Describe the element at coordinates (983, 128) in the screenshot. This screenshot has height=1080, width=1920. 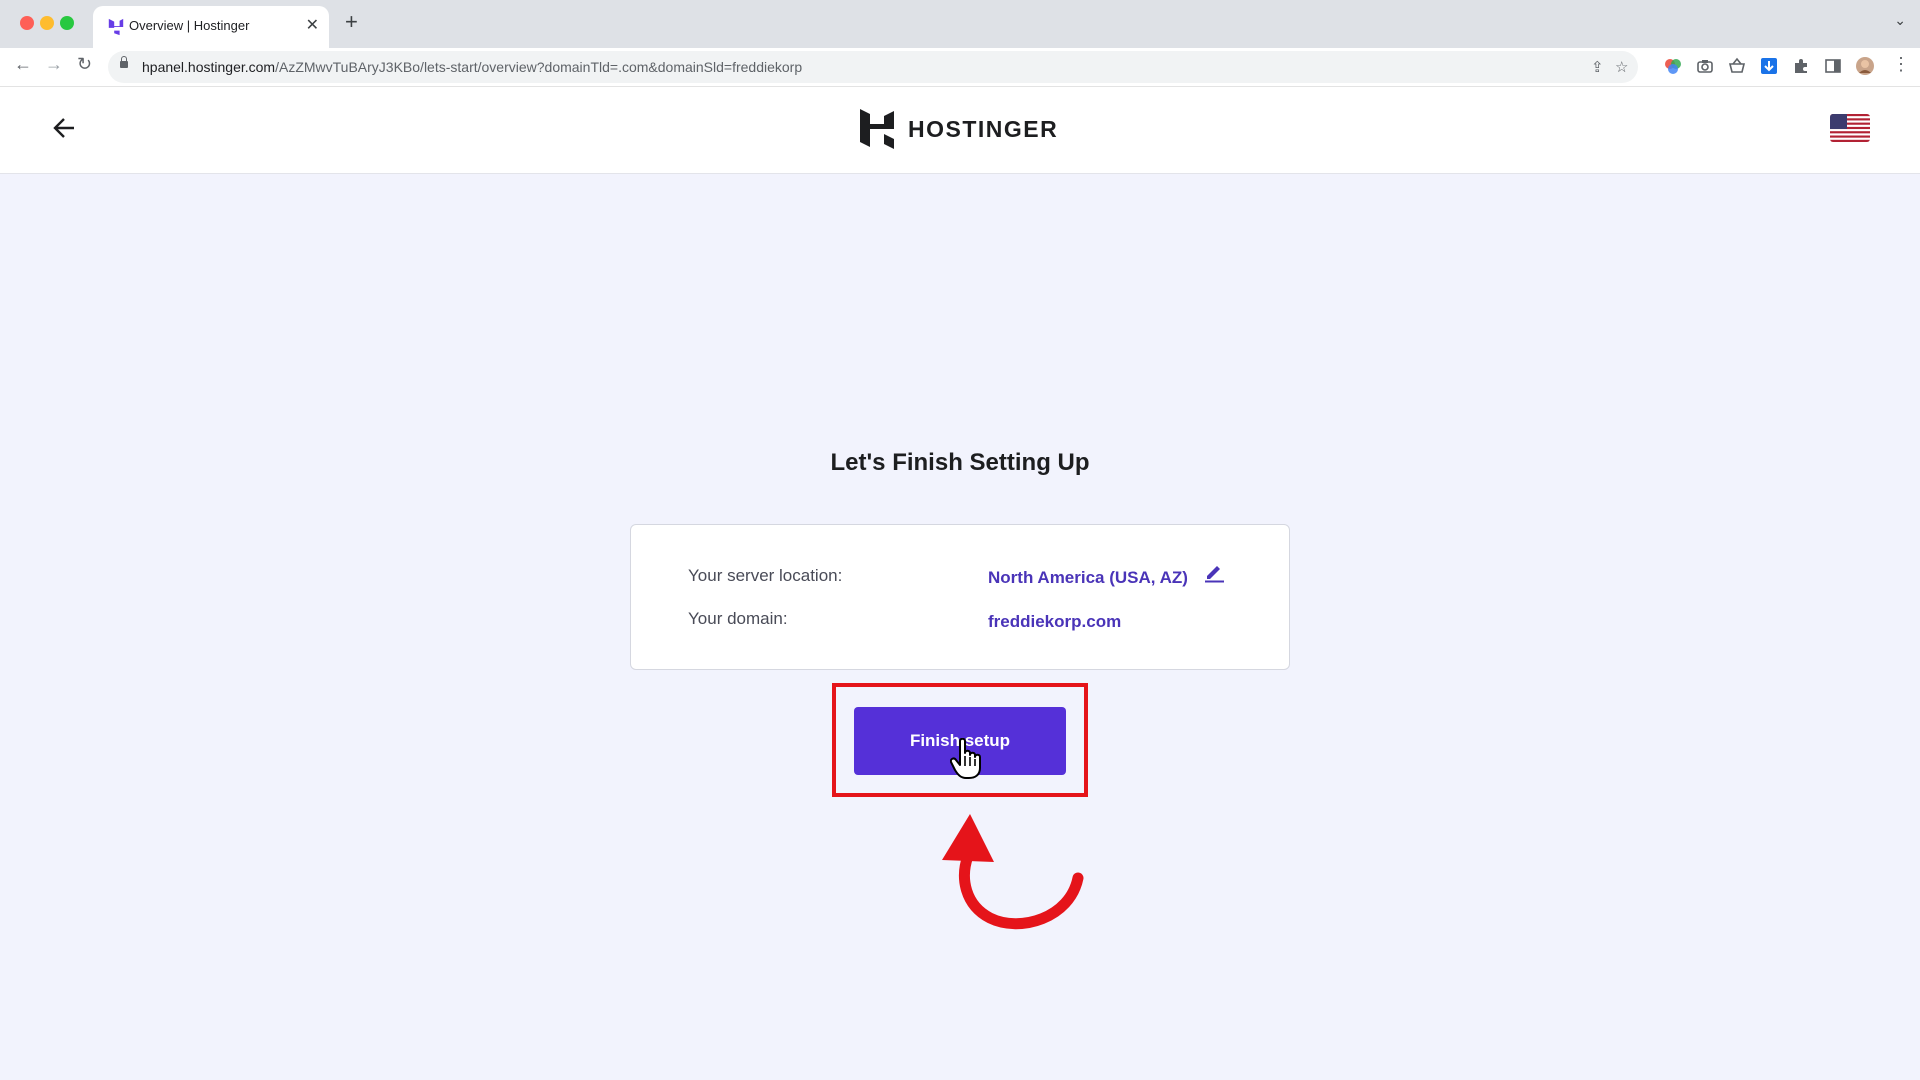
I see `logo-text: HOSTINGER` at that location.